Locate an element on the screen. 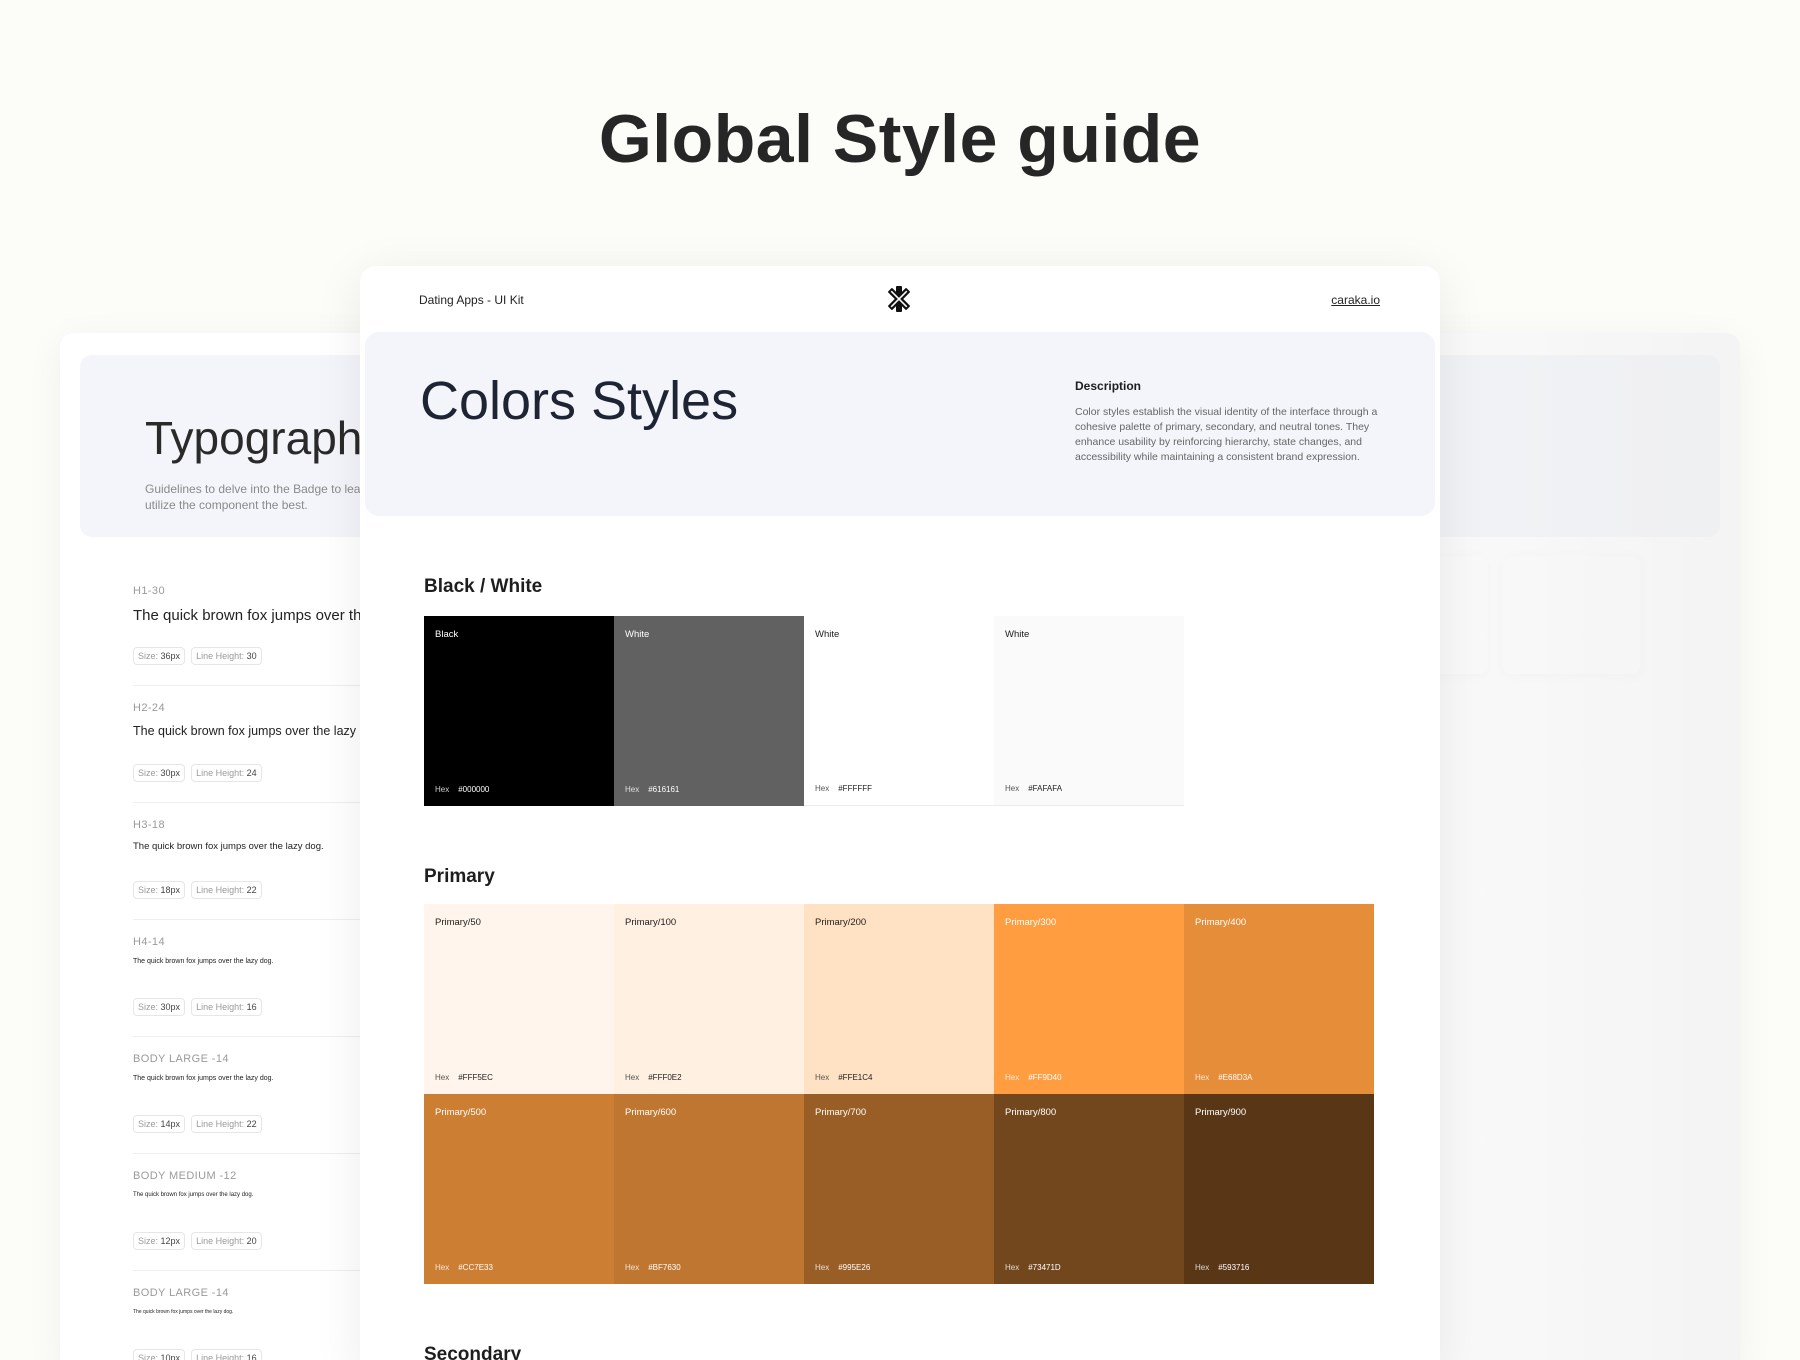 Image resolution: width=1800 pixels, height=1360 pixels. line-height-chip: Line Height: 20 is located at coordinates (226, 1241).